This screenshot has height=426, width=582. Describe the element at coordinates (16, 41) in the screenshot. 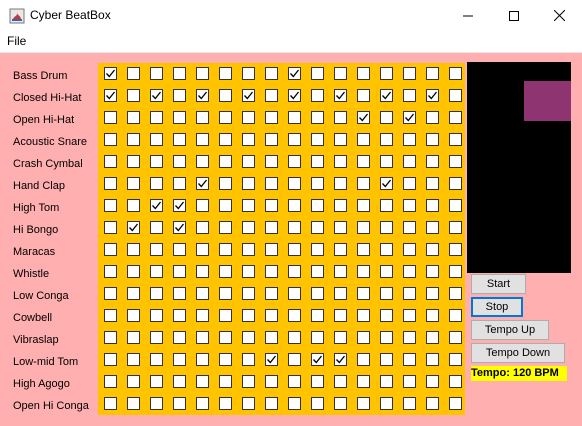

I see `menu-file: File` at that location.